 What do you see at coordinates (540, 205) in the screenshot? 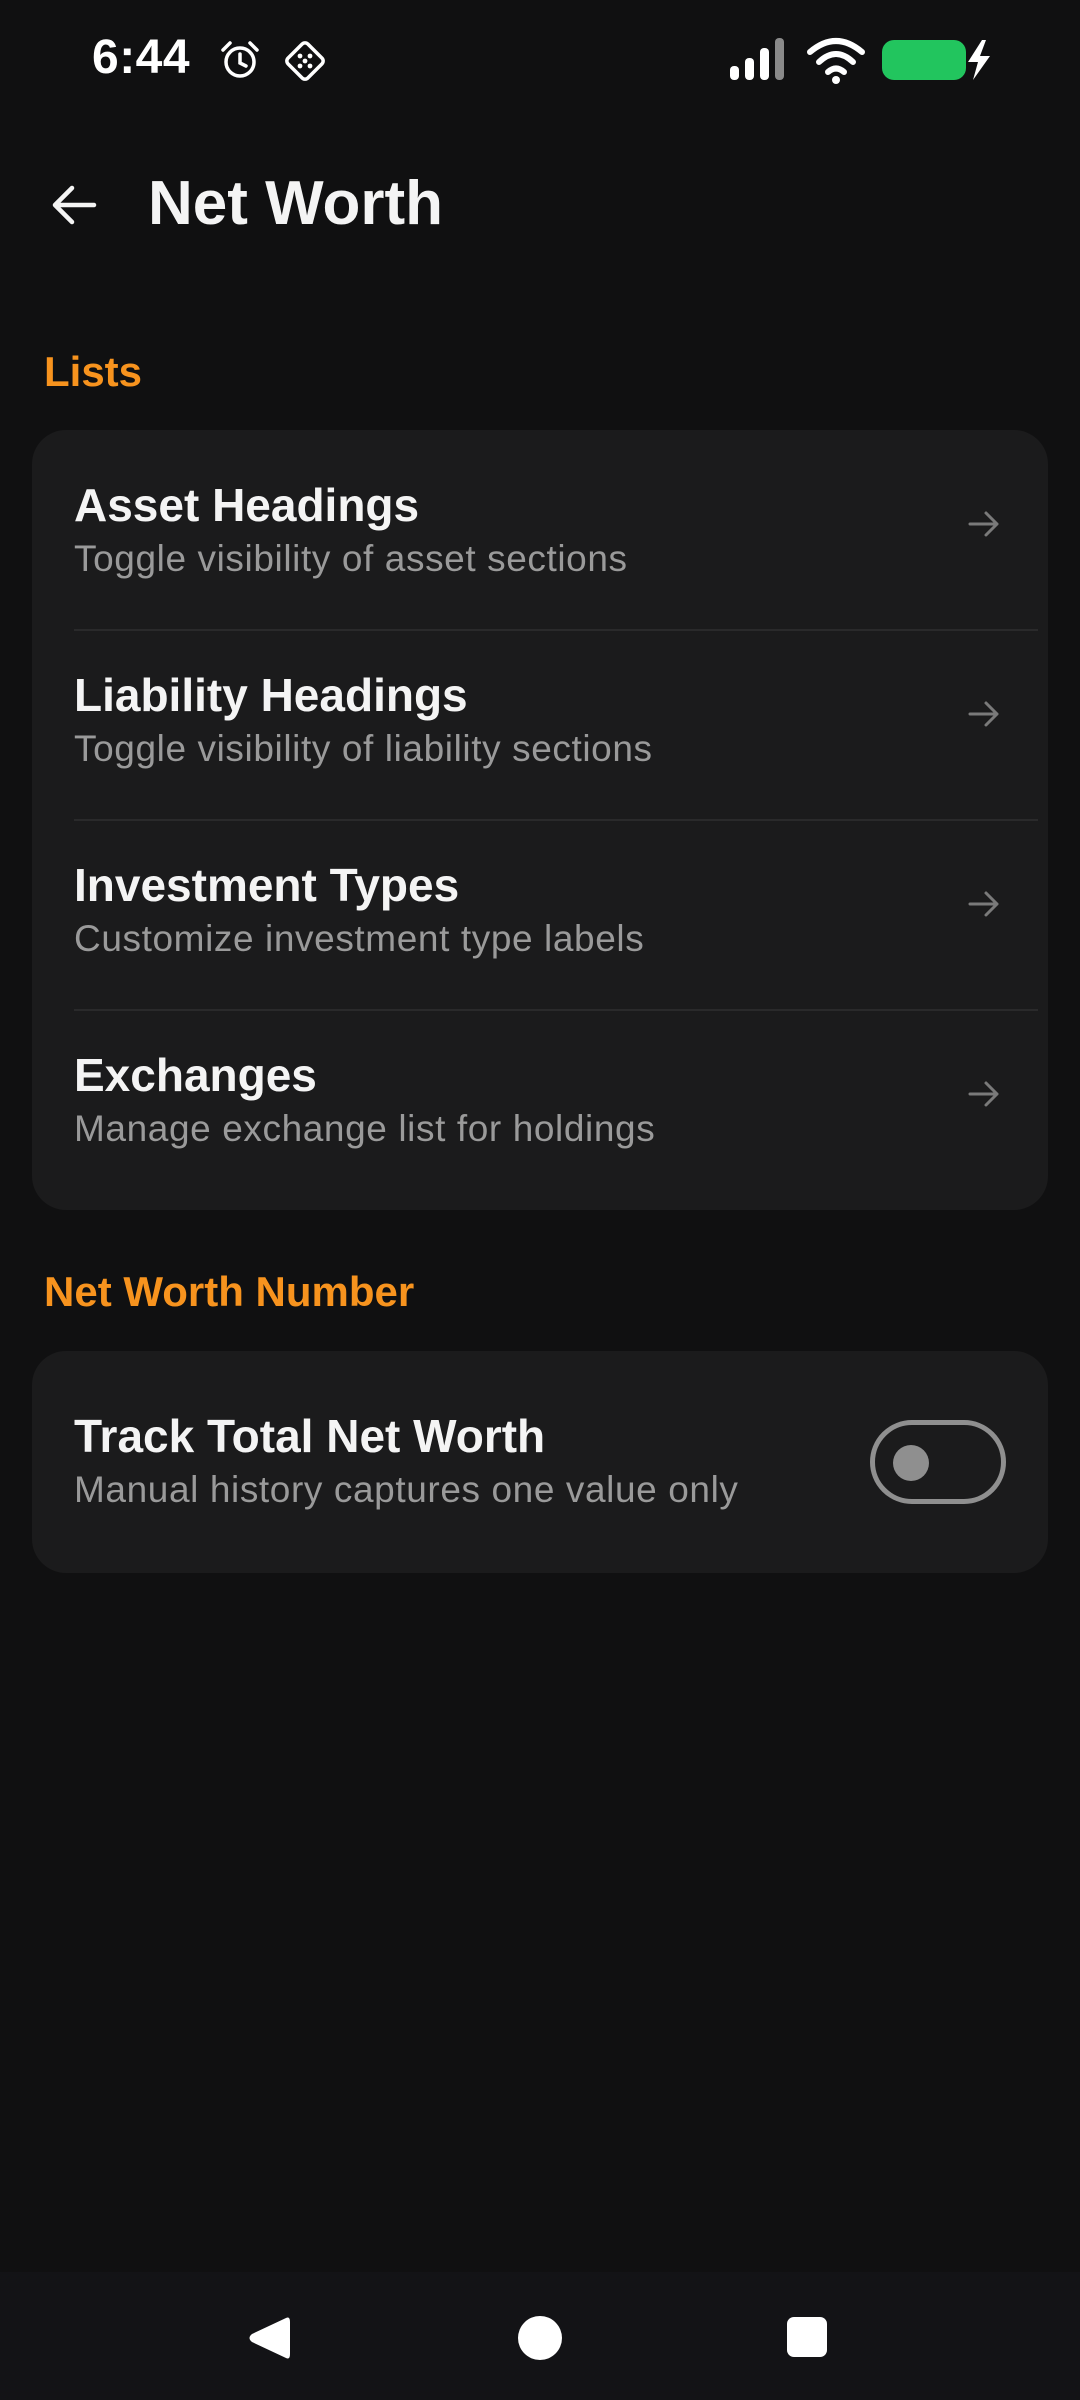
I see `top-app-bar: Net Worth` at bounding box center [540, 205].